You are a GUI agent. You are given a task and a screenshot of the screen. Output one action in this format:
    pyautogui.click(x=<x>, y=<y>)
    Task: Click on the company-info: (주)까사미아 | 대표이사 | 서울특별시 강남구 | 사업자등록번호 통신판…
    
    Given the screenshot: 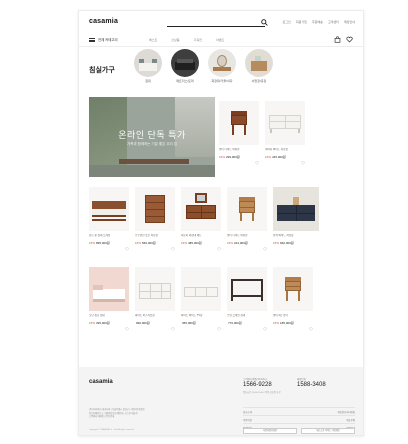 What is the action you would take?
    pyautogui.click(x=159, y=414)
    